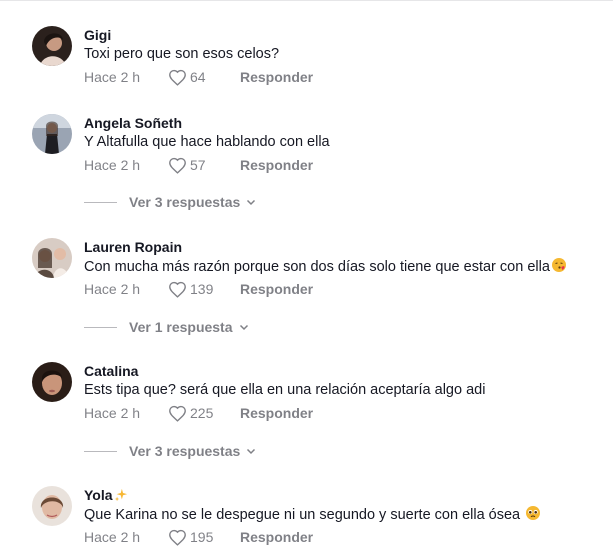  Describe the element at coordinates (133, 123) in the screenshot. I see `comment-username: Angela Soñeth` at that location.